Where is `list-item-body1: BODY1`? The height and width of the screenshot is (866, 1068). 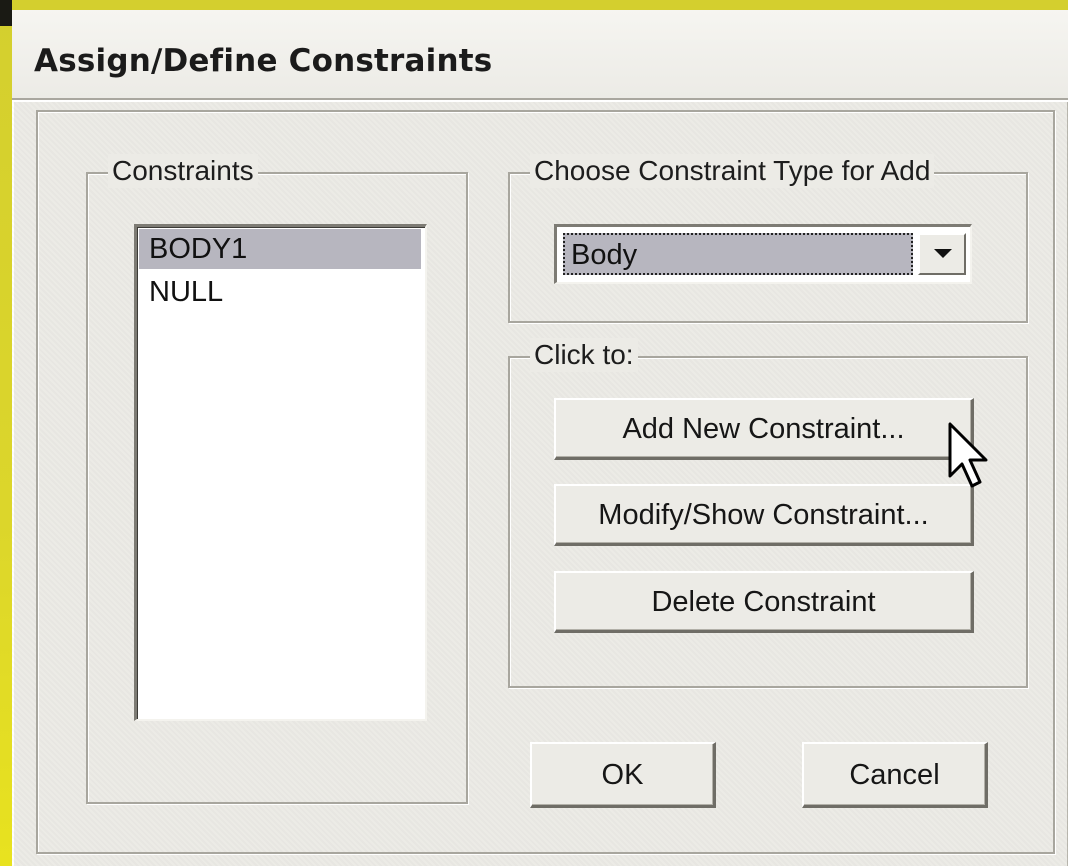
list-item-body1: BODY1 is located at coordinates (280, 249).